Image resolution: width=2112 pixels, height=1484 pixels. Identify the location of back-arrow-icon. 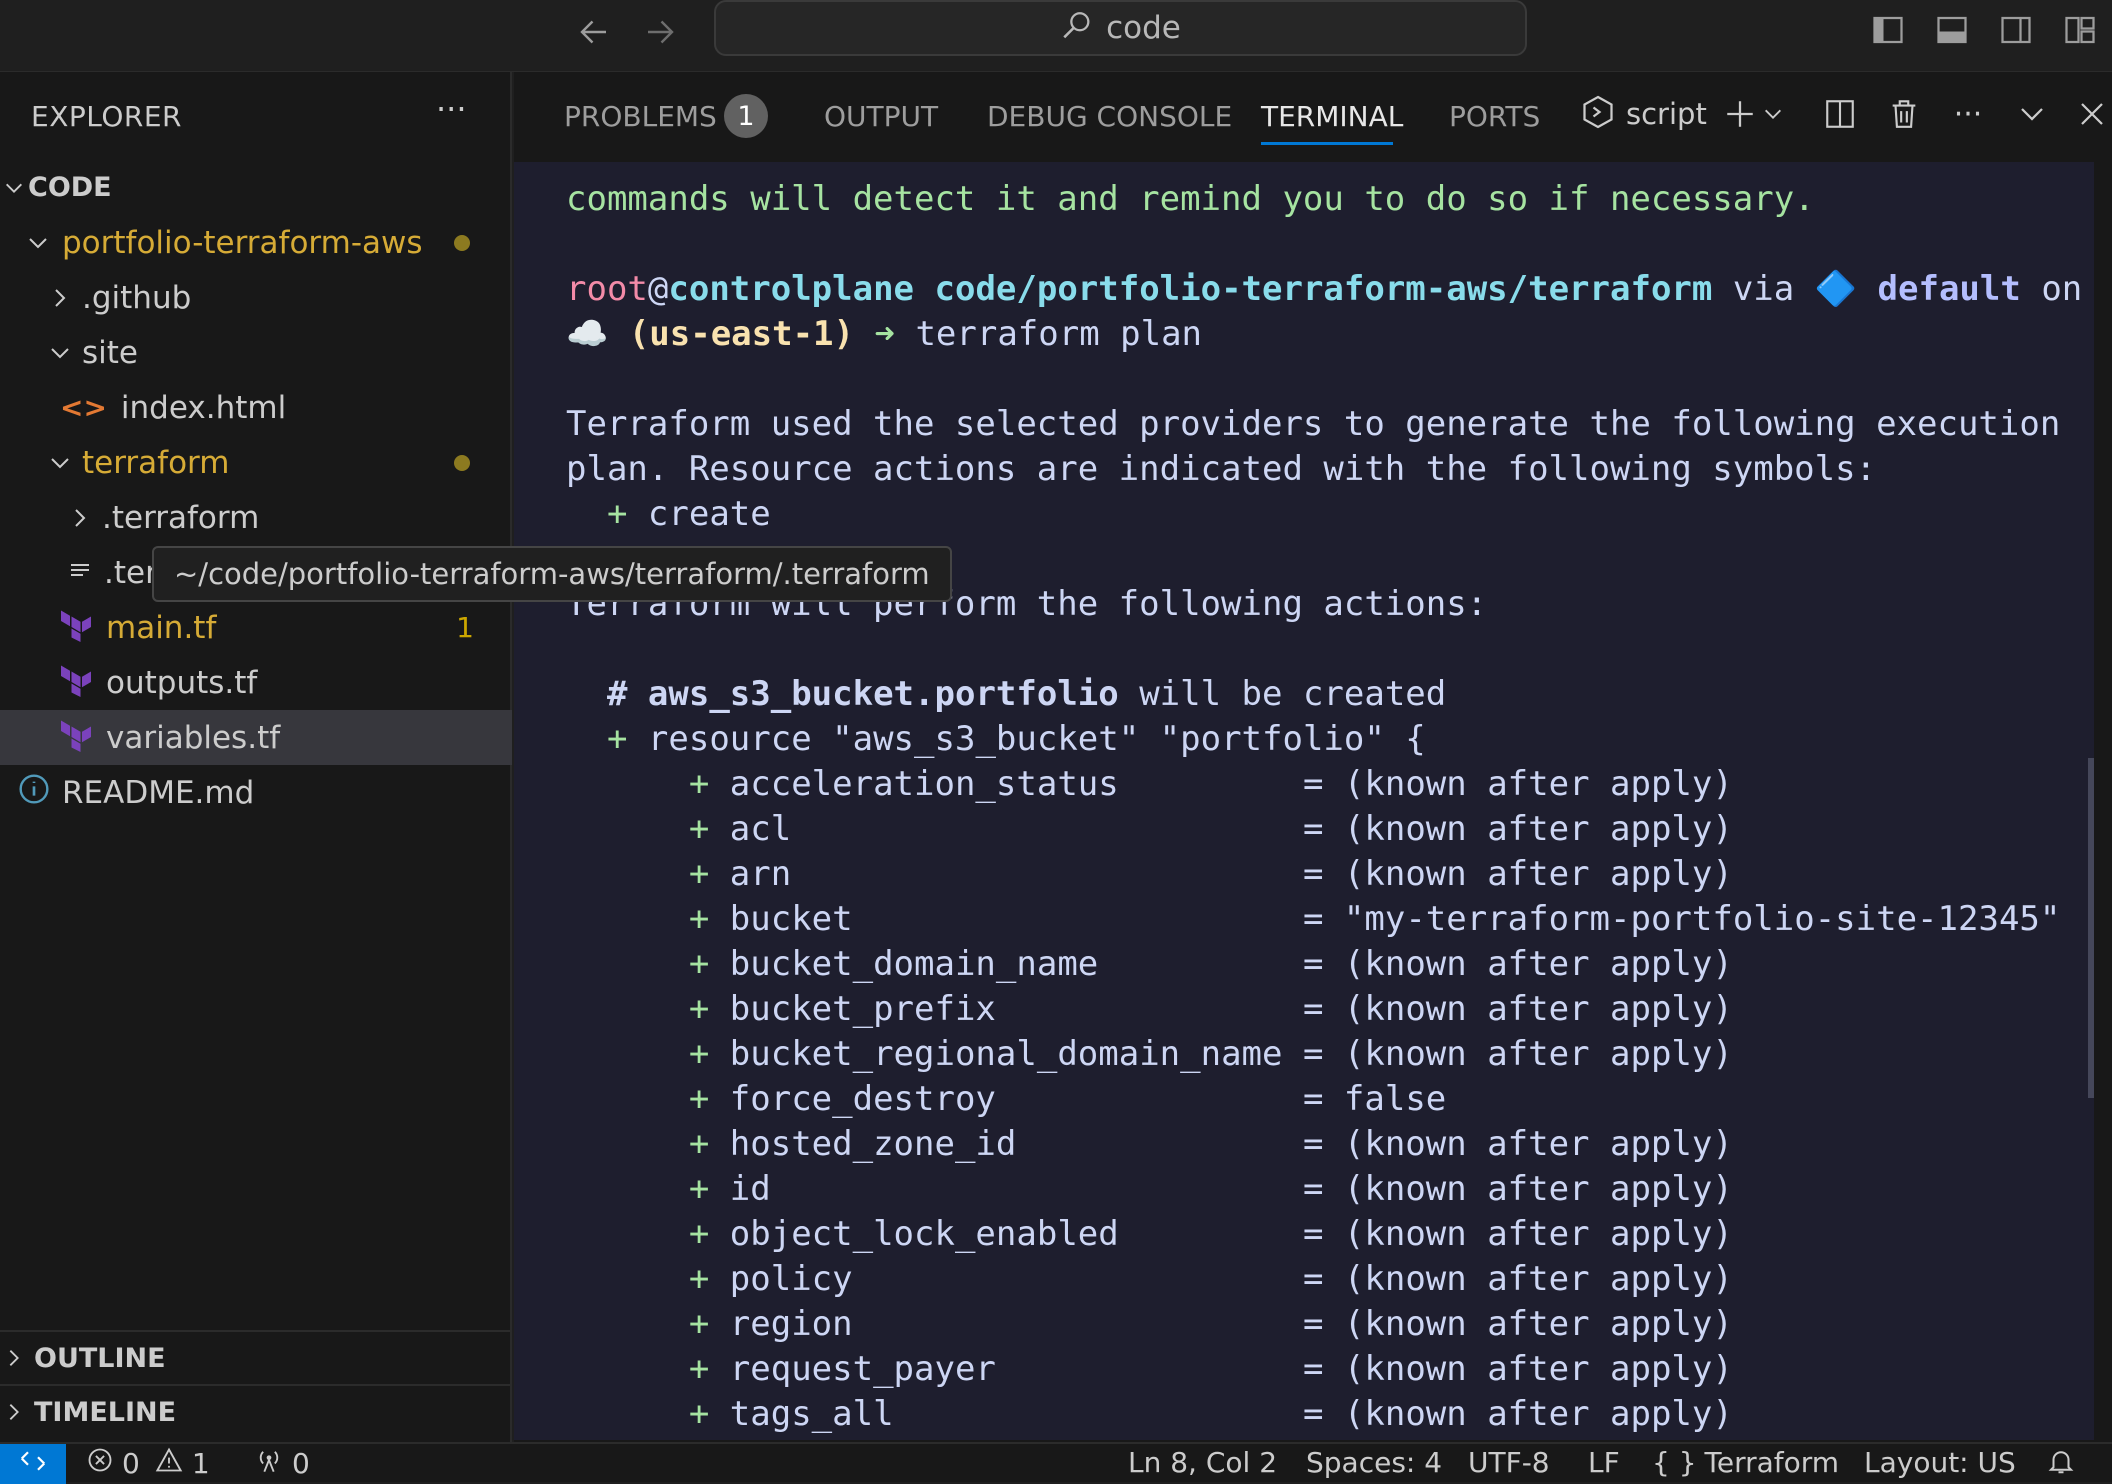
(594, 32).